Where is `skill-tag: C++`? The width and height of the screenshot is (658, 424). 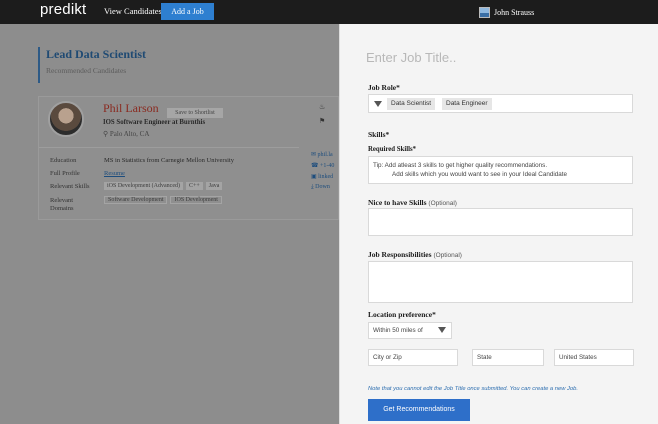
skill-tag: C++ is located at coordinates (194, 186).